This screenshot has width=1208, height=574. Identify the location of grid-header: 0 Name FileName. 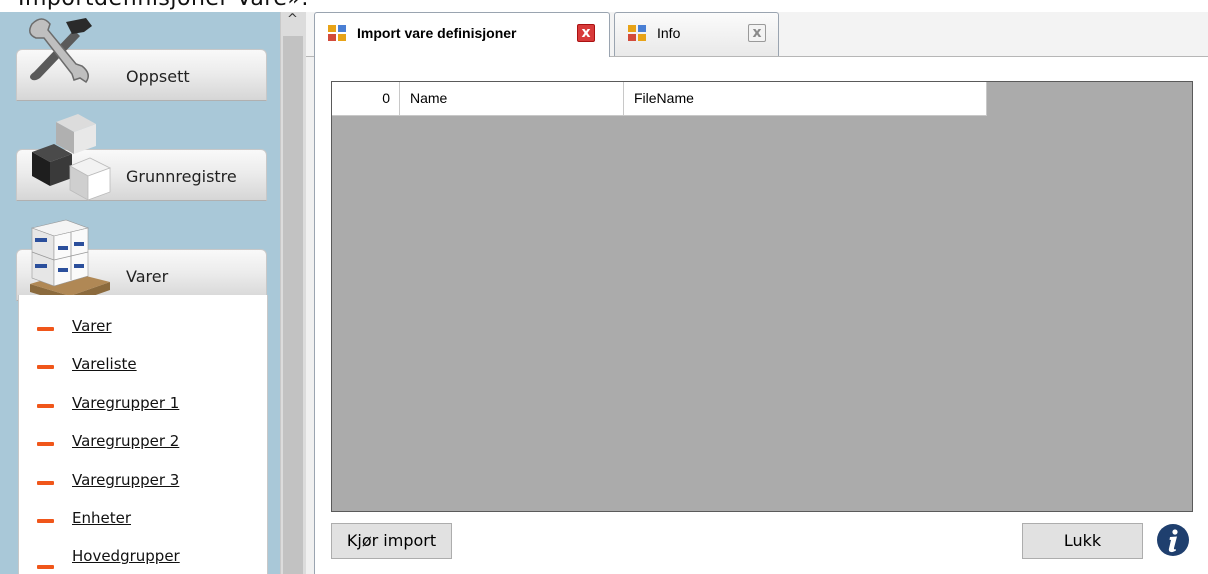
(659, 99).